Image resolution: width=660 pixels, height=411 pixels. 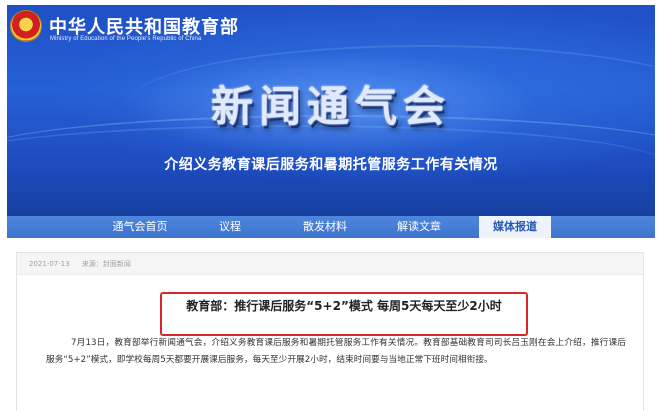 What do you see at coordinates (331, 165) in the screenshot?
I see `page-subtitle: 介绍义务教育课后服务和暑期托管服务工作有关情况` at bounding box center [331, 165].